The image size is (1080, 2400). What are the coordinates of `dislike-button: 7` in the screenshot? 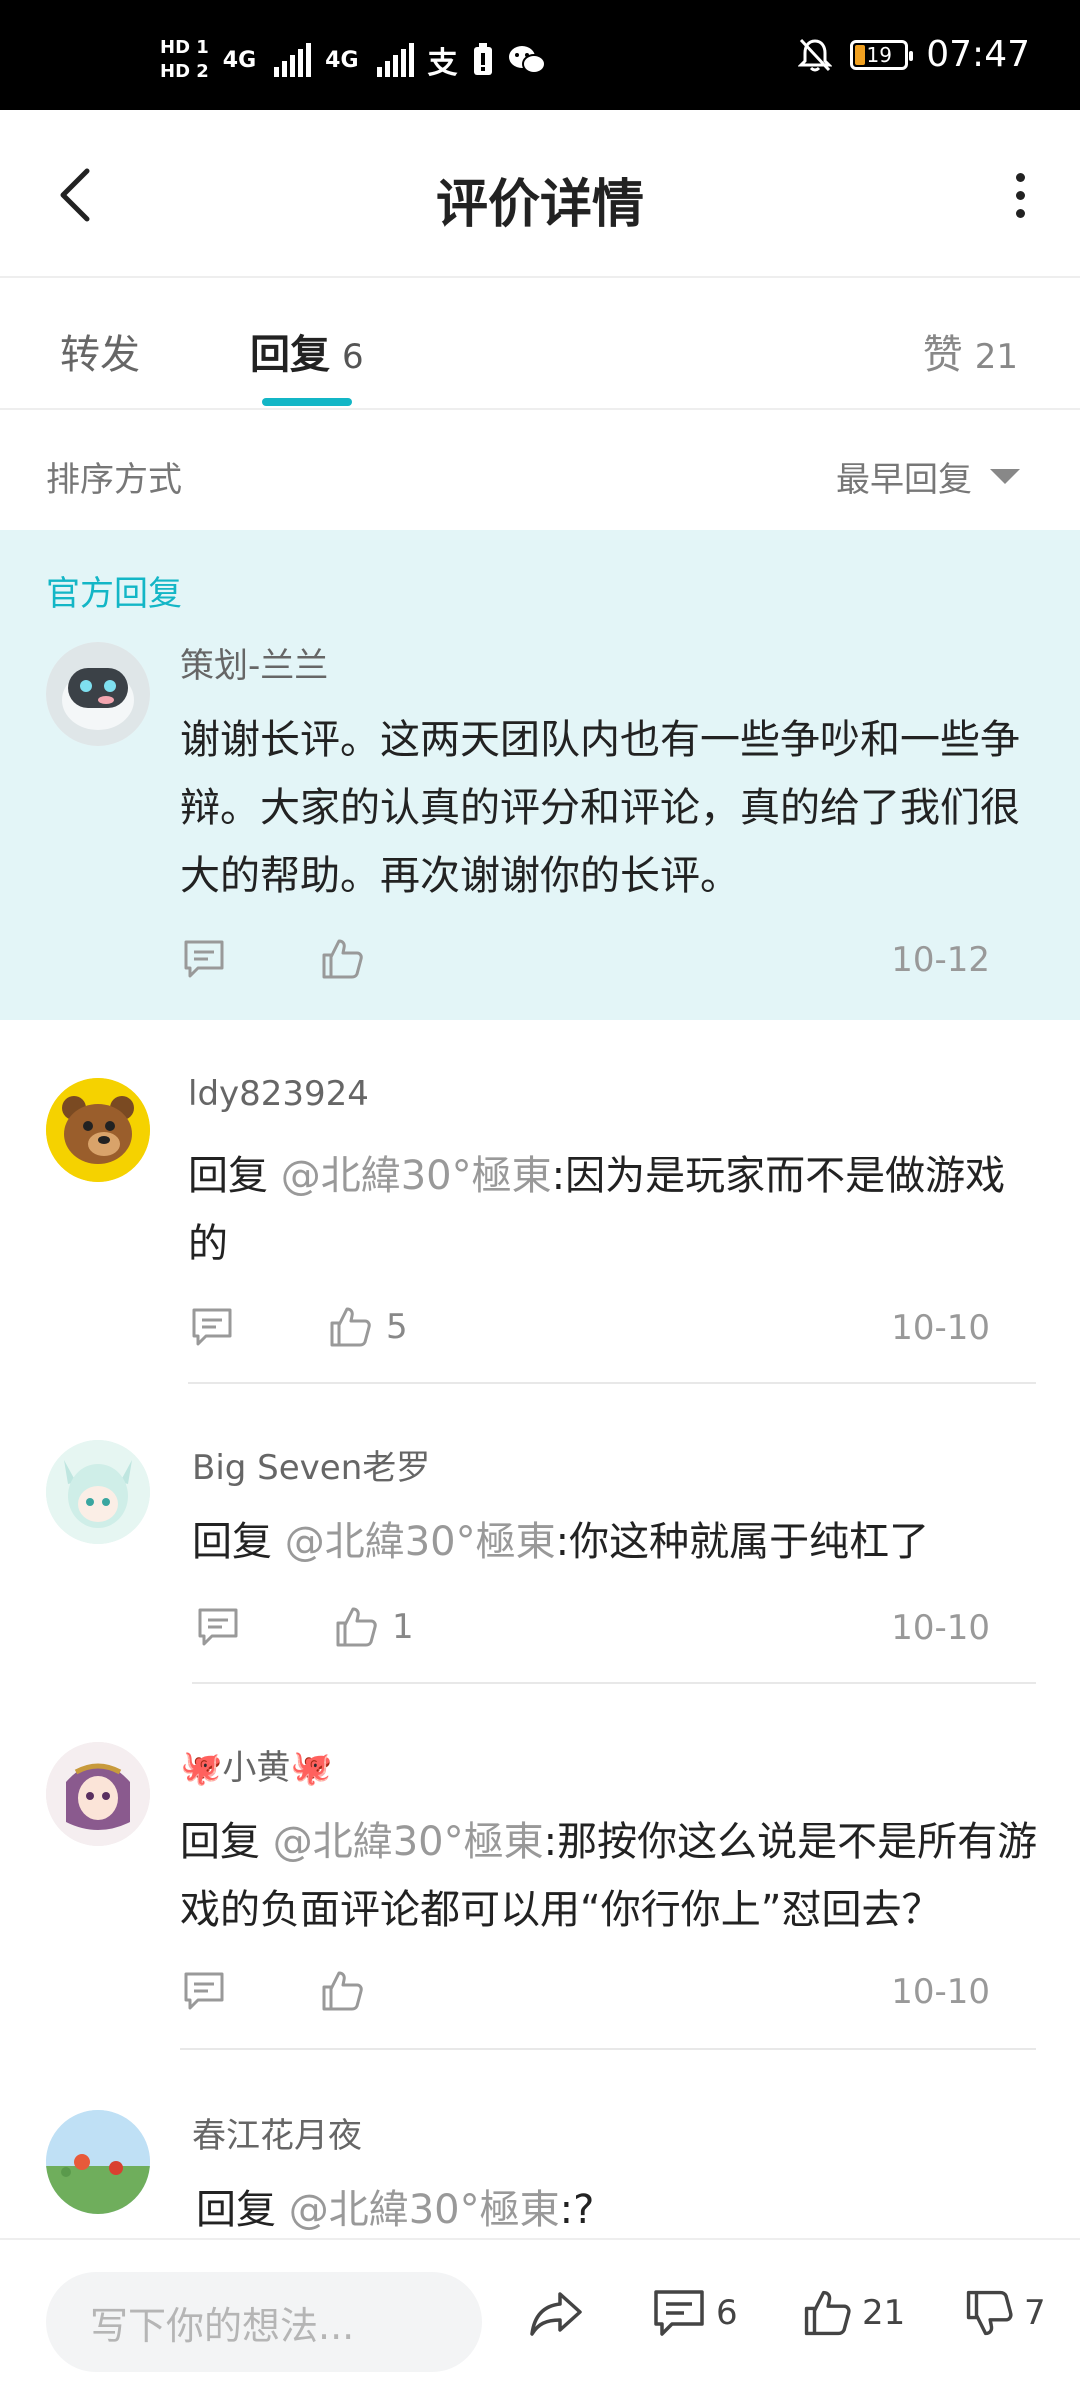 It's located at (1005, 2313).